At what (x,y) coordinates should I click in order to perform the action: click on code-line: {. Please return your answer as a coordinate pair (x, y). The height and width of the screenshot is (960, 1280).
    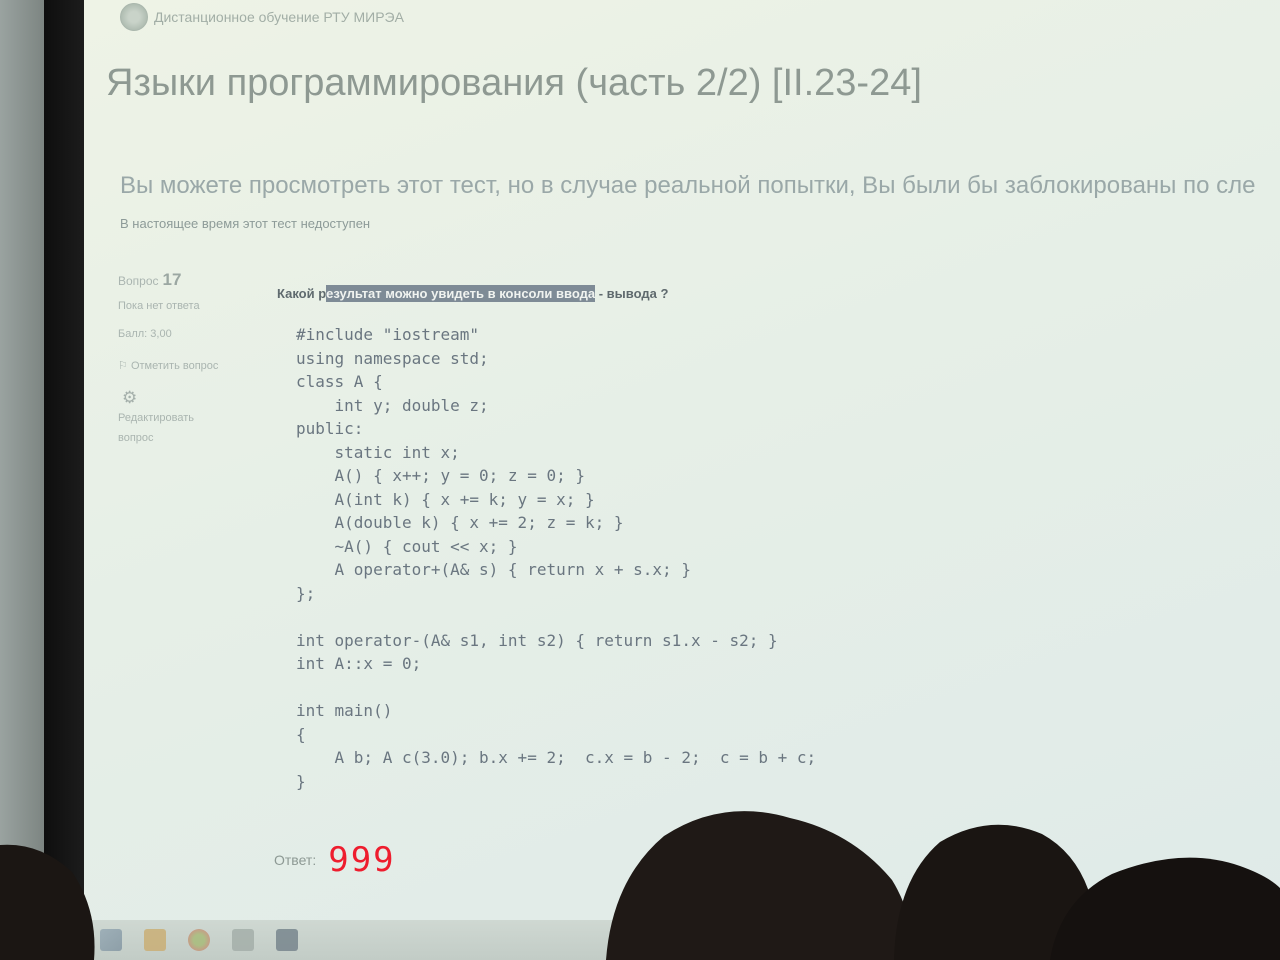
    Looking at the image, I should click on (301, 734).